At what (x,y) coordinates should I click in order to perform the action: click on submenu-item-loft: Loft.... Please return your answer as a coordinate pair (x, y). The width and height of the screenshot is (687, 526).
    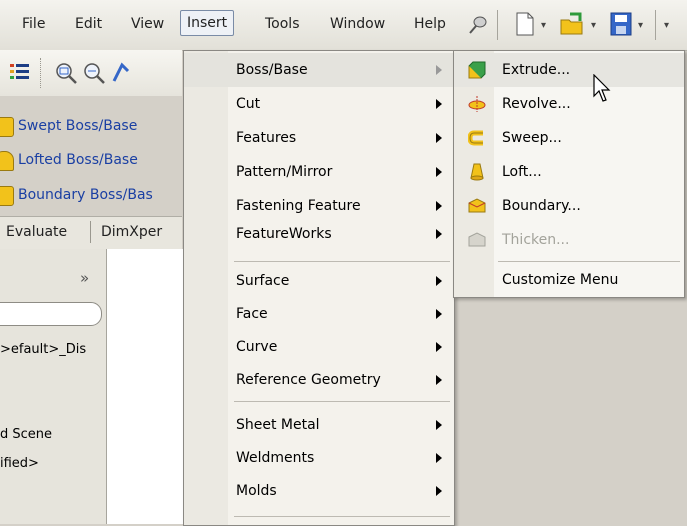
    Looking at the image, I should click on (569, 172).